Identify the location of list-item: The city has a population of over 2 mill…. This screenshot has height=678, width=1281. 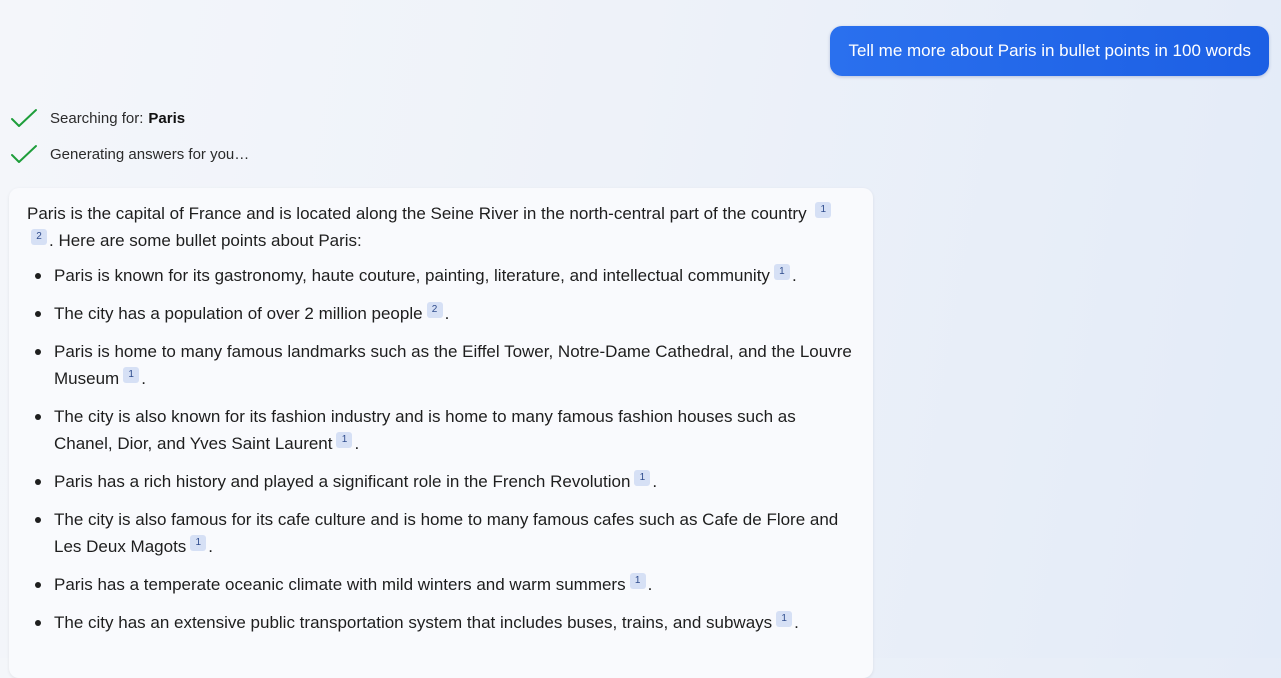
(441, 313).